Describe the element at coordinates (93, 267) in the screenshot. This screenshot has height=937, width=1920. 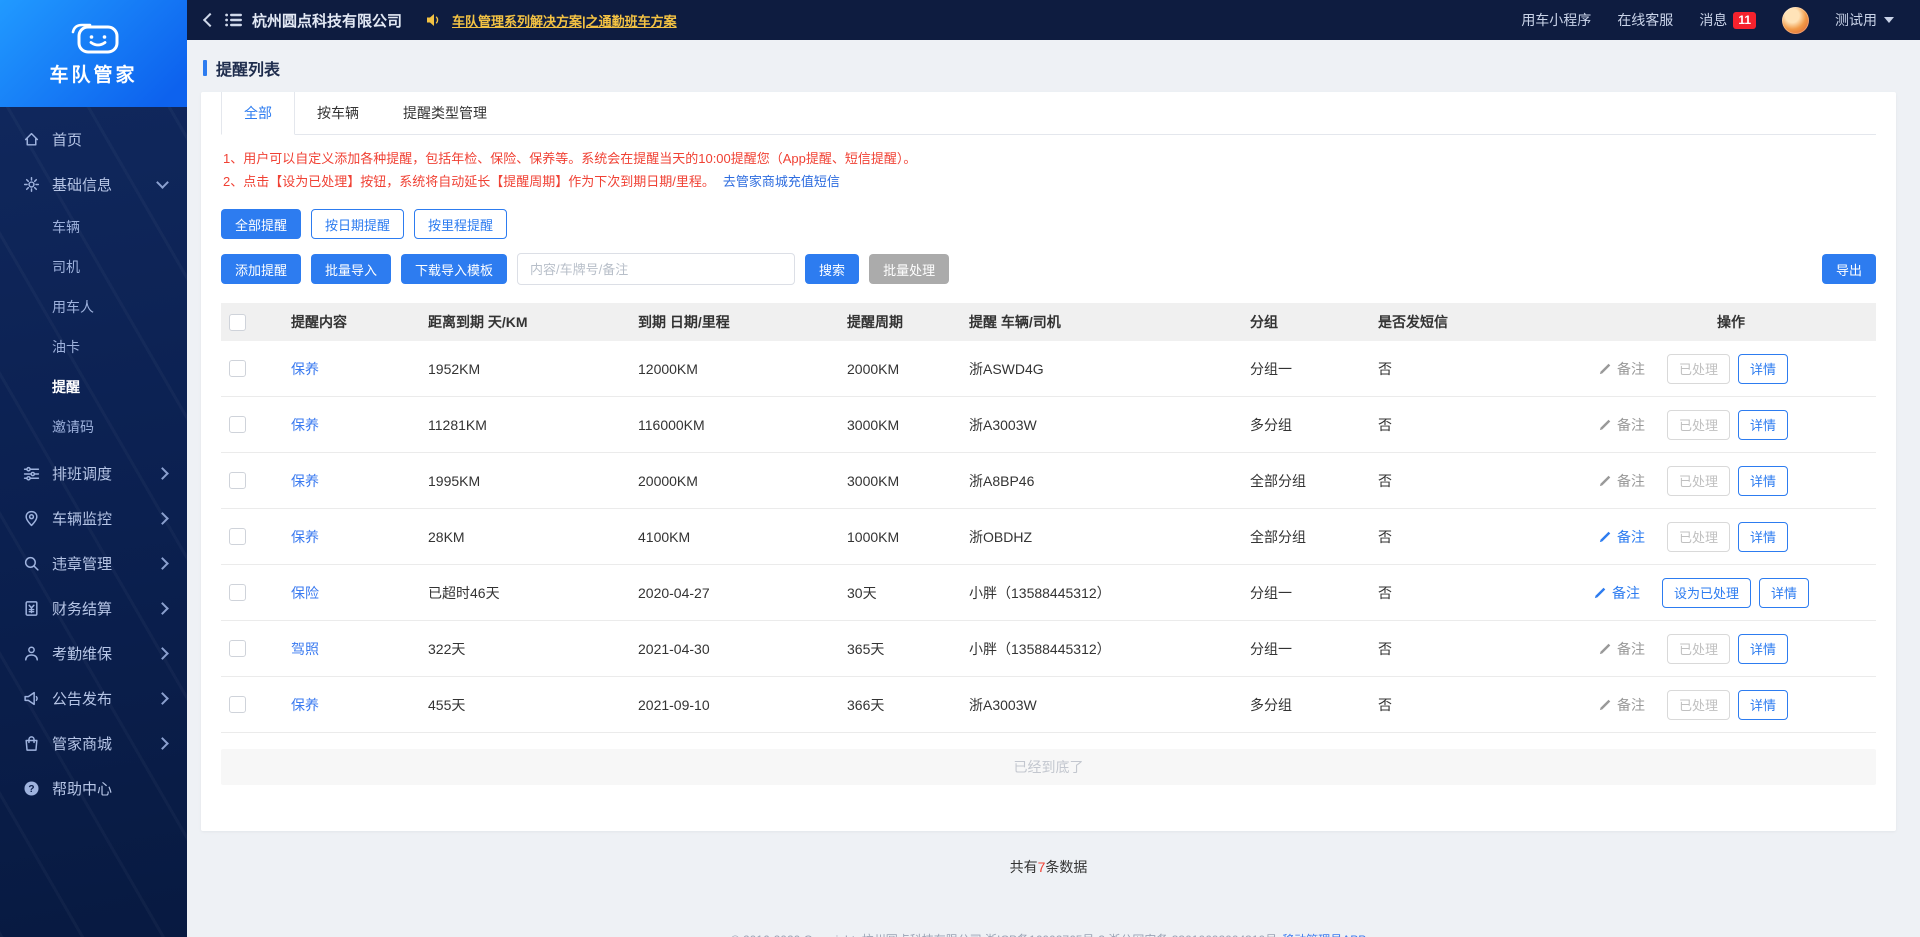
I see `sidebar-subitem-1: 司机` at that location.